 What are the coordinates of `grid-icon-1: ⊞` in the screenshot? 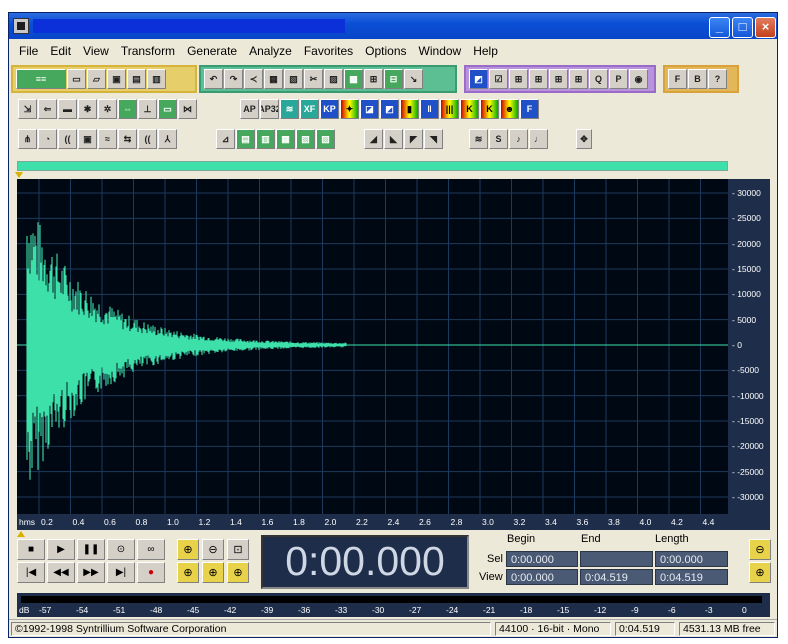 It's located at (518, 79).